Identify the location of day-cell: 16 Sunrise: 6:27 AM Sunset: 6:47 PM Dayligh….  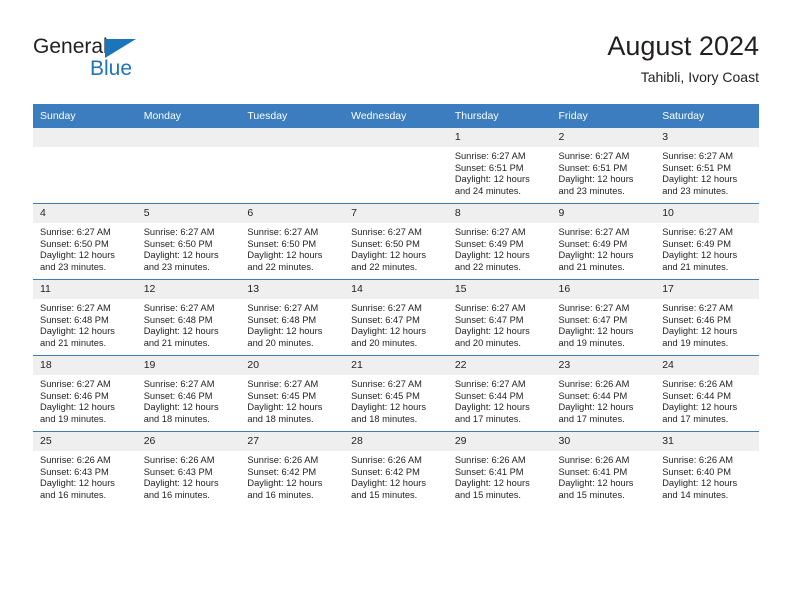
(603, 317).